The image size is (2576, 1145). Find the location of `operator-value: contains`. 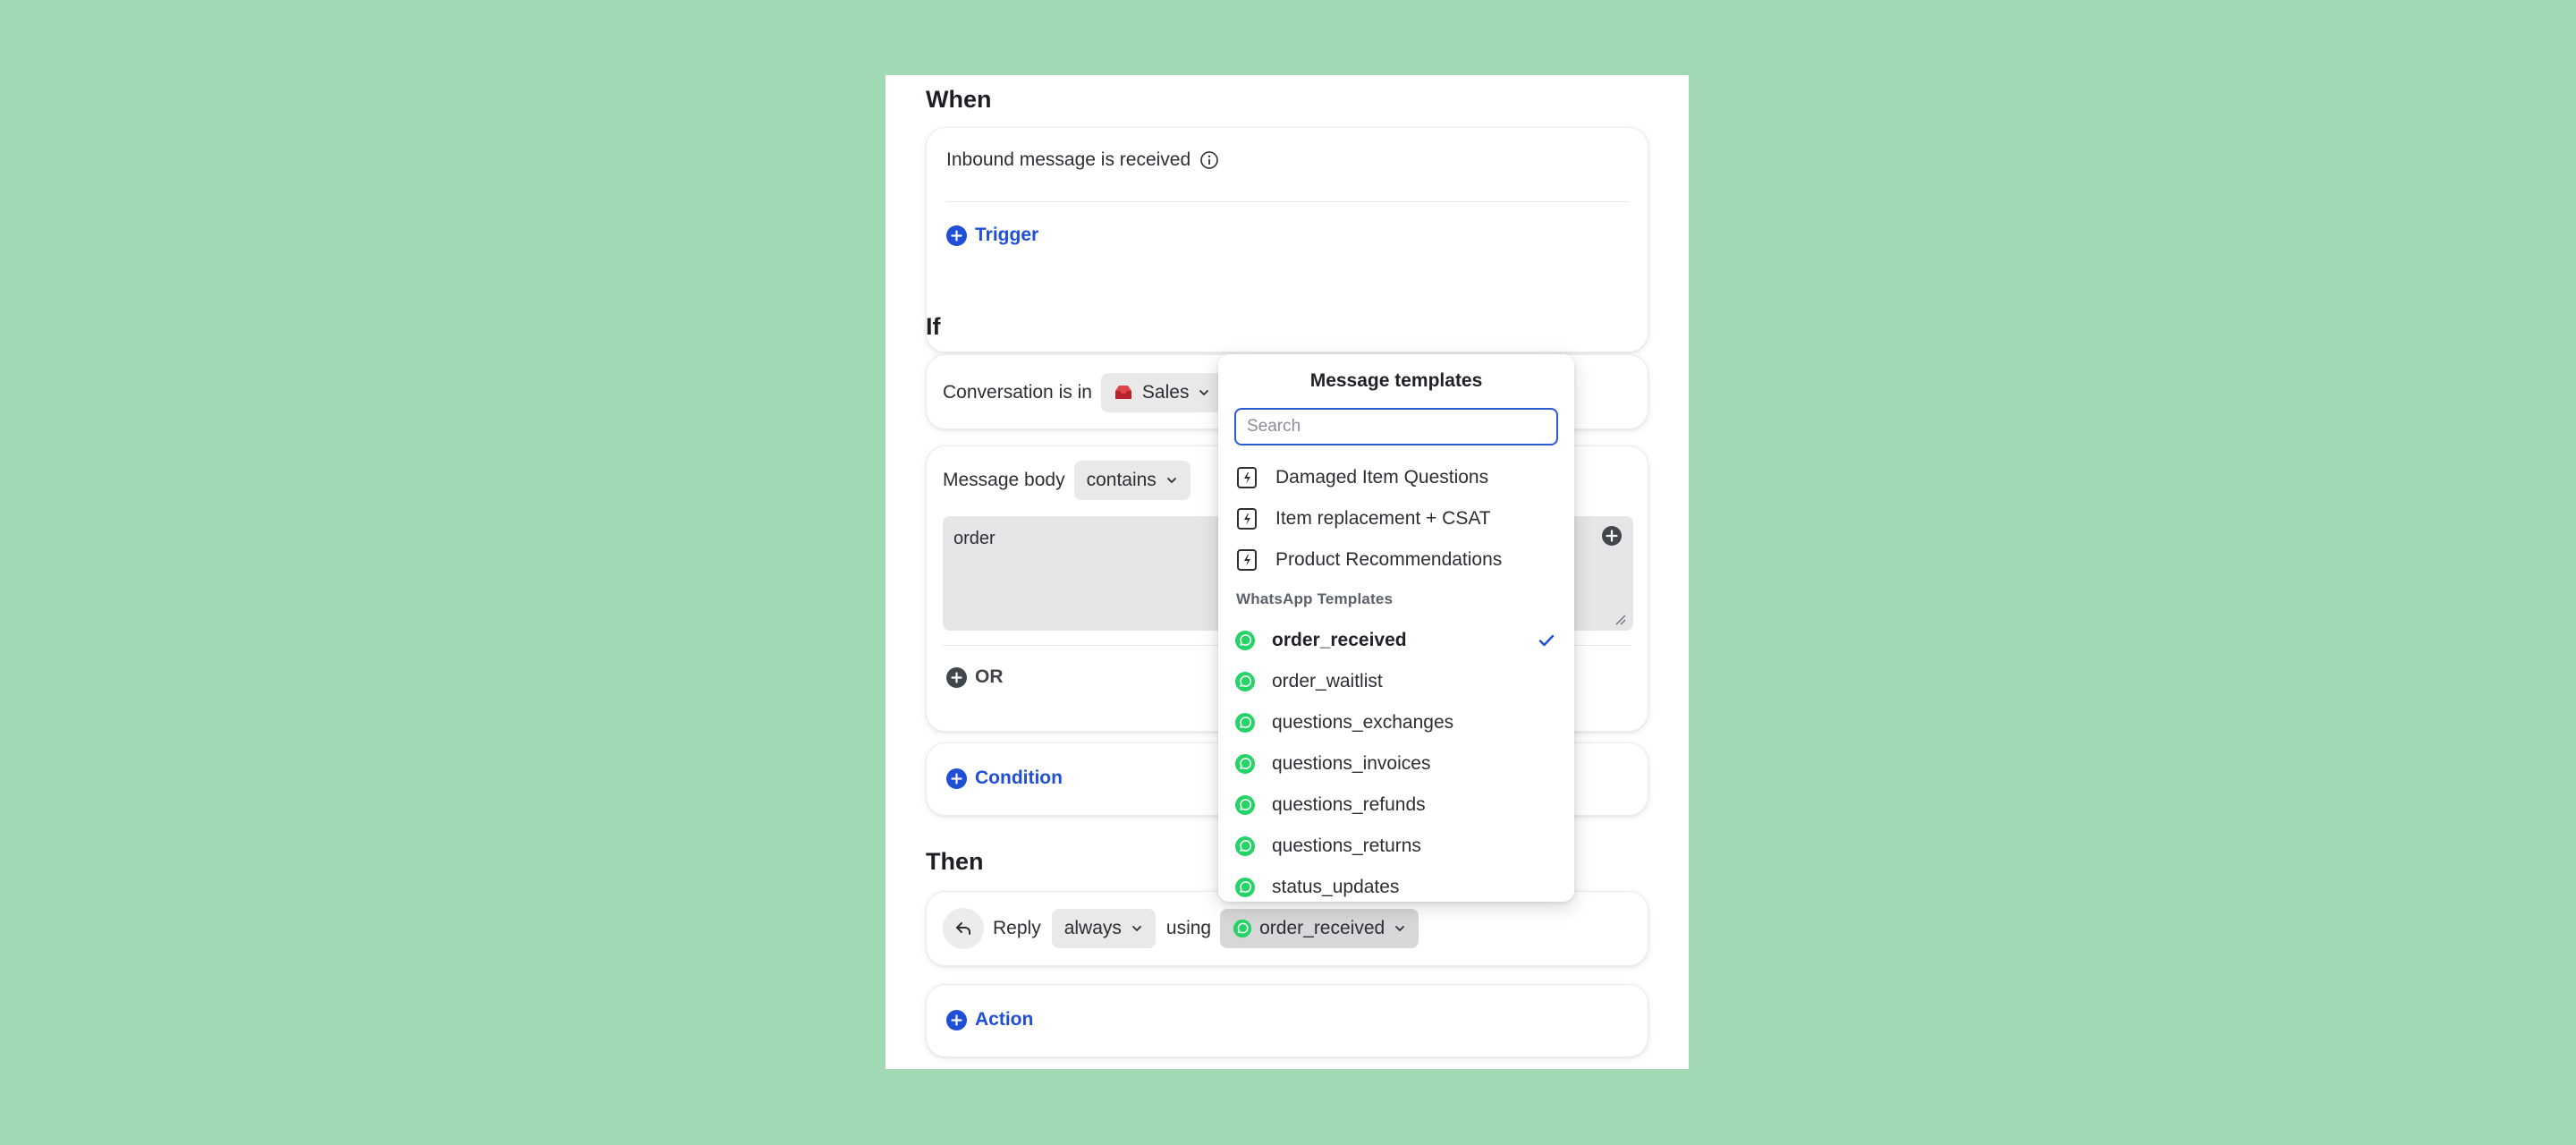

operator-value: contains is located at coordinates (1121, 480).